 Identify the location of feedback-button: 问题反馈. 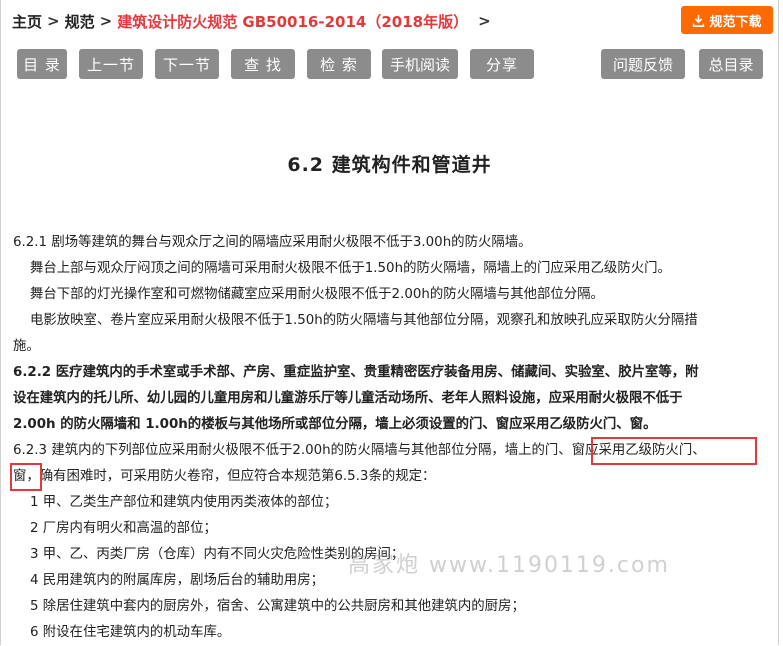
(643, 64).